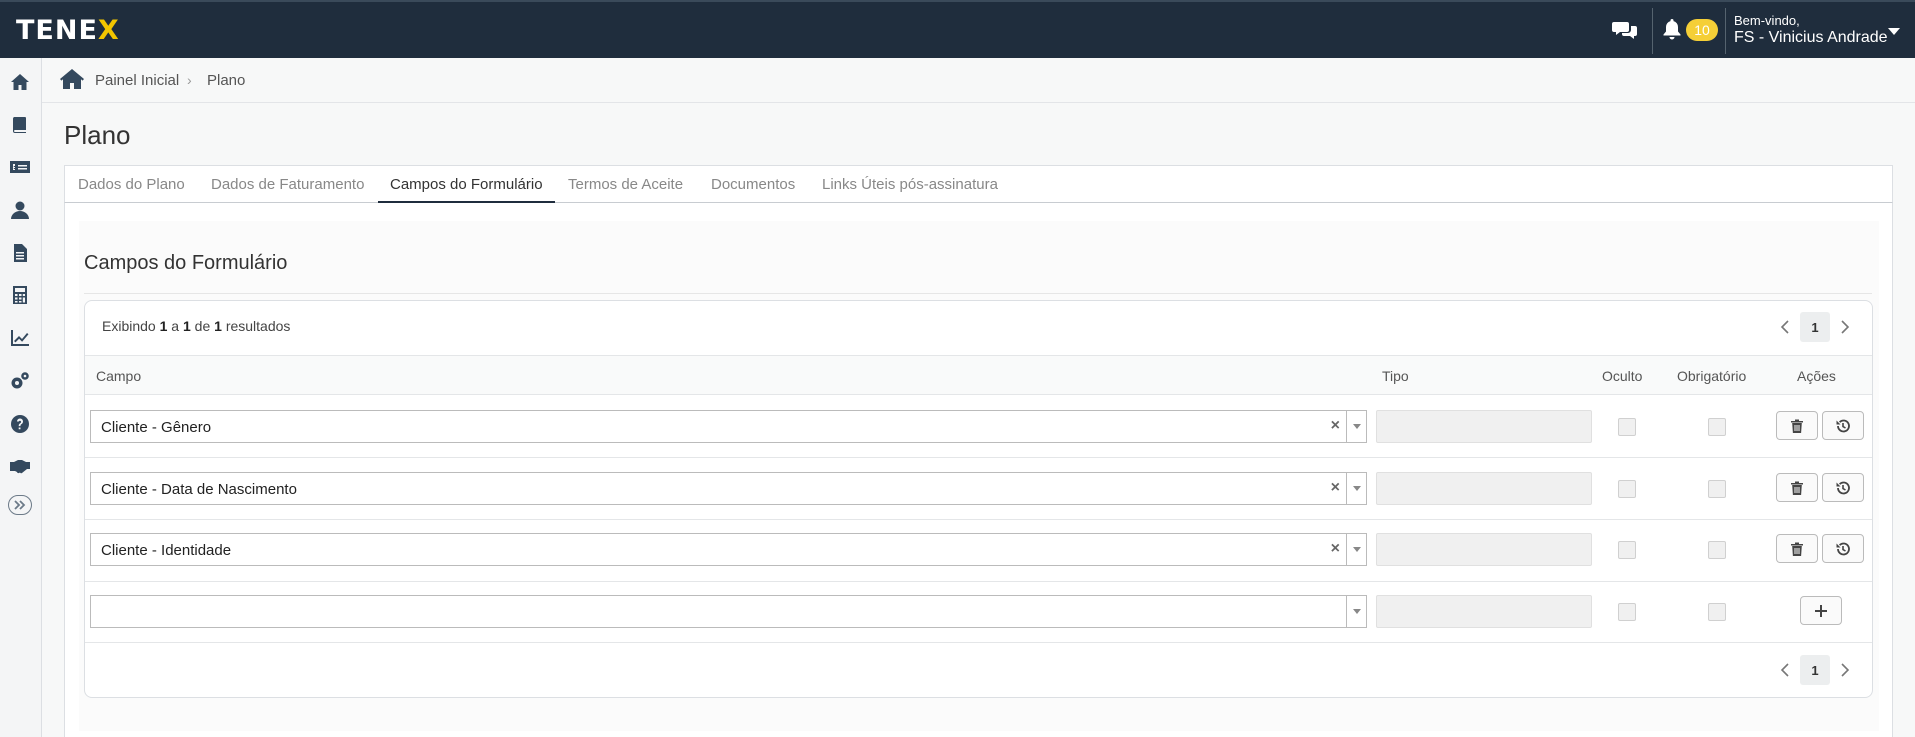 This screenshot has height=737, width=1915. I want to click on results-of-word: de, so click(202, 326).